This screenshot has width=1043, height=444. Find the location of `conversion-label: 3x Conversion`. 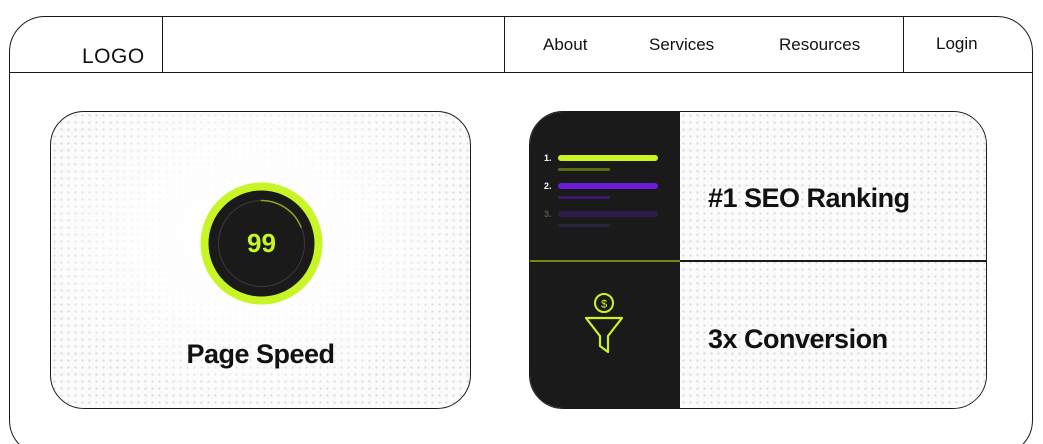

conversion-label: 3x Conversion is located at coordinates (798, 339).